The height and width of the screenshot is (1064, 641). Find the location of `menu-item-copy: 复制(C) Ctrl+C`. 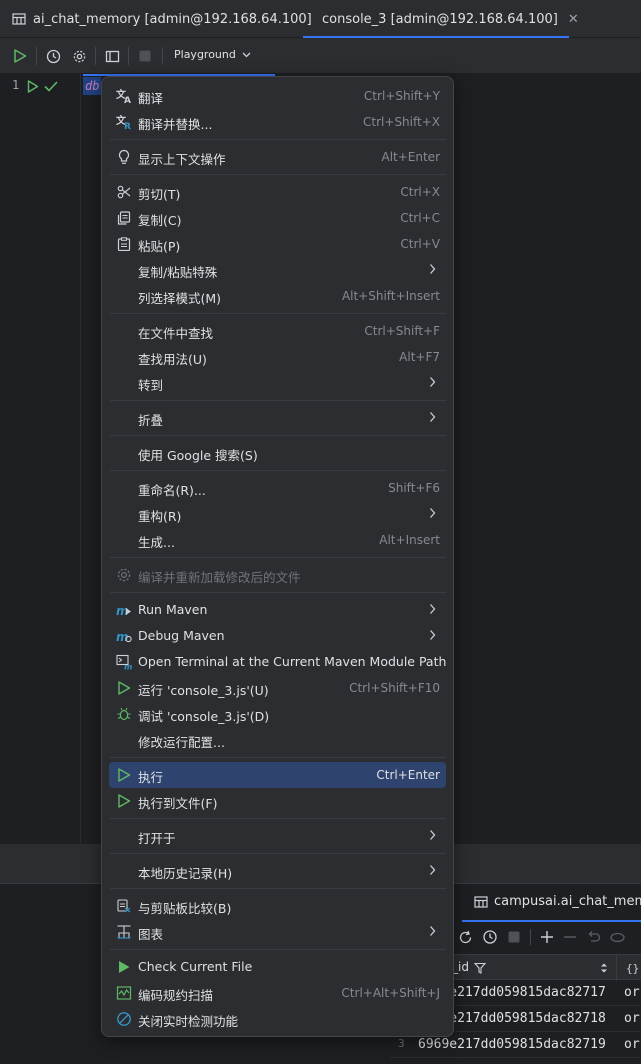

menu-item-copy: 复制(C) Ctrl+C is located at coordinates (277, 218).